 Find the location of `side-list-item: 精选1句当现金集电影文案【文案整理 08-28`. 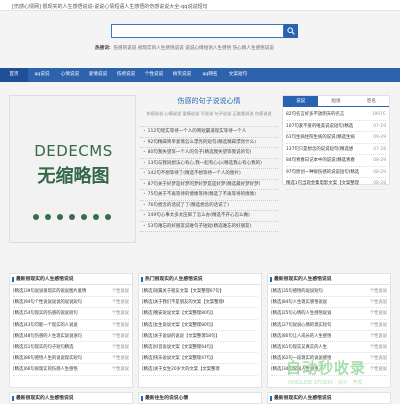

side-list-item: 精选1句当现金集电影文案【文案整理 08-28 is located at coordinates (336, 184).